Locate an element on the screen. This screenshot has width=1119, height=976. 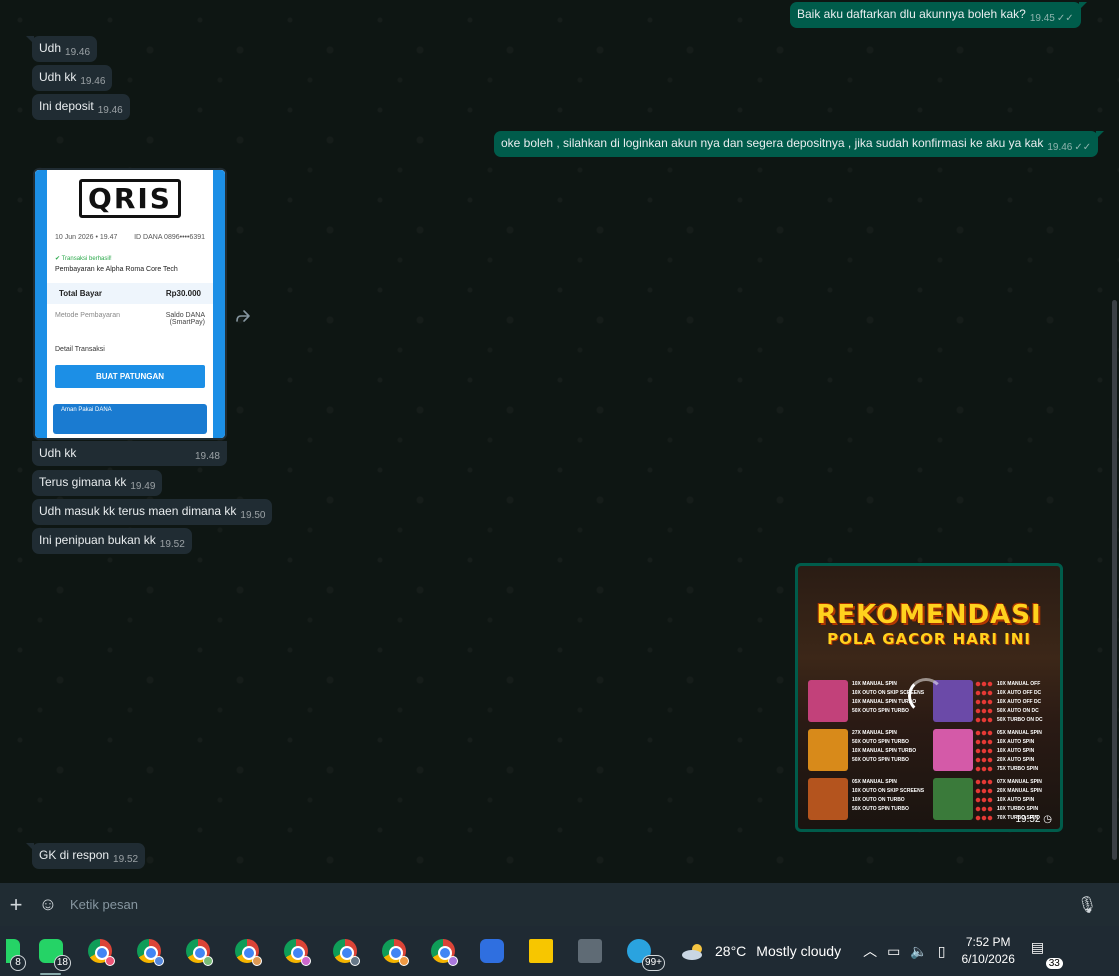
taskbar-app-telegram: 99+ is located at coordinates (639, 951).